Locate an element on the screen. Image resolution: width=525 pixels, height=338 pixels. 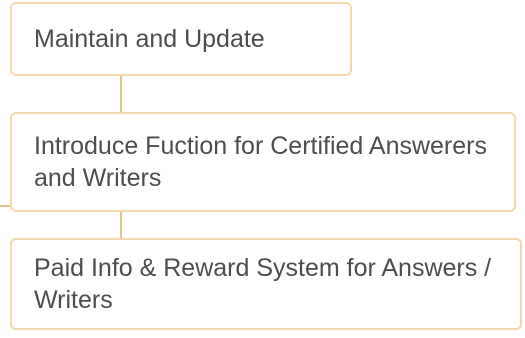
connector-node1-node2 is located at coordinates (121, 94).